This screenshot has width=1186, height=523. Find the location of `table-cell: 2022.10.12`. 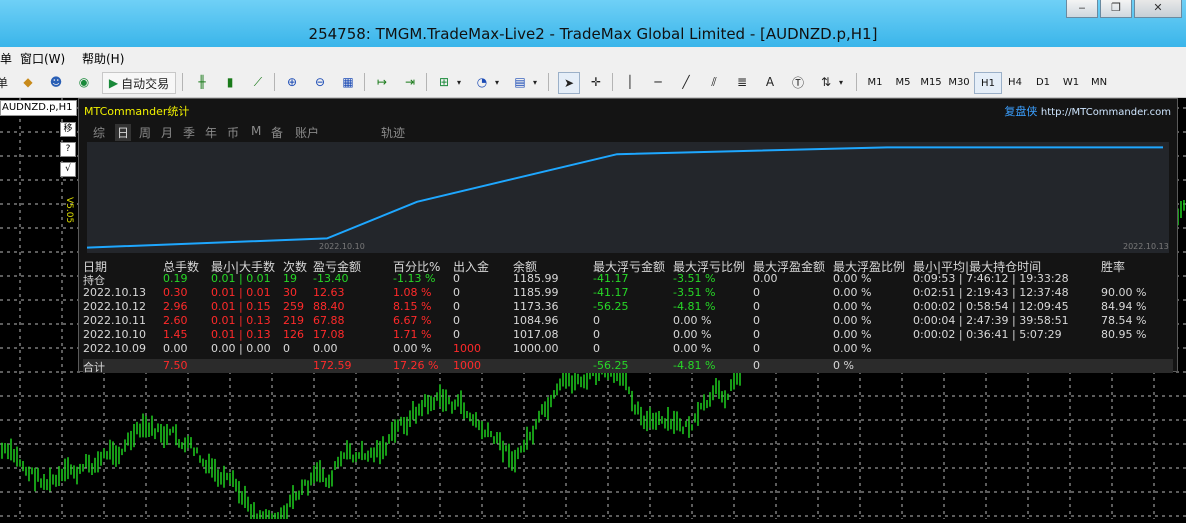

table-cell: 2022.10.12 is located at coordinates (114, 306).